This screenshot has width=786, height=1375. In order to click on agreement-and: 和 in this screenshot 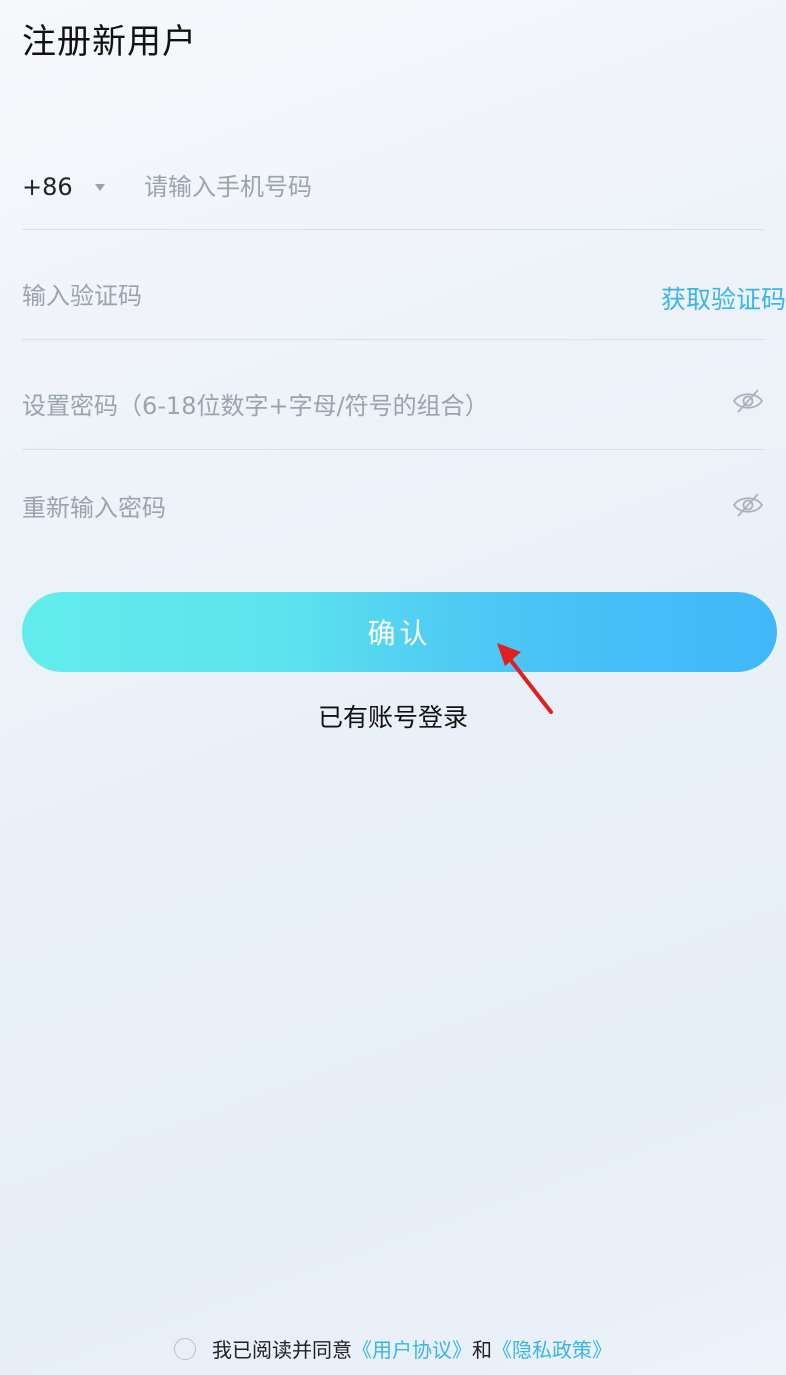, I will do `click(482, 1350)`.